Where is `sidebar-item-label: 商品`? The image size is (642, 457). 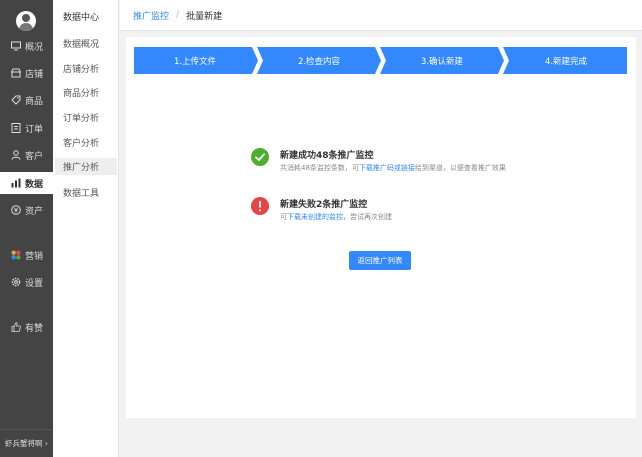 sidebar-item-label: 商品 is located at coordinates (34, 101).